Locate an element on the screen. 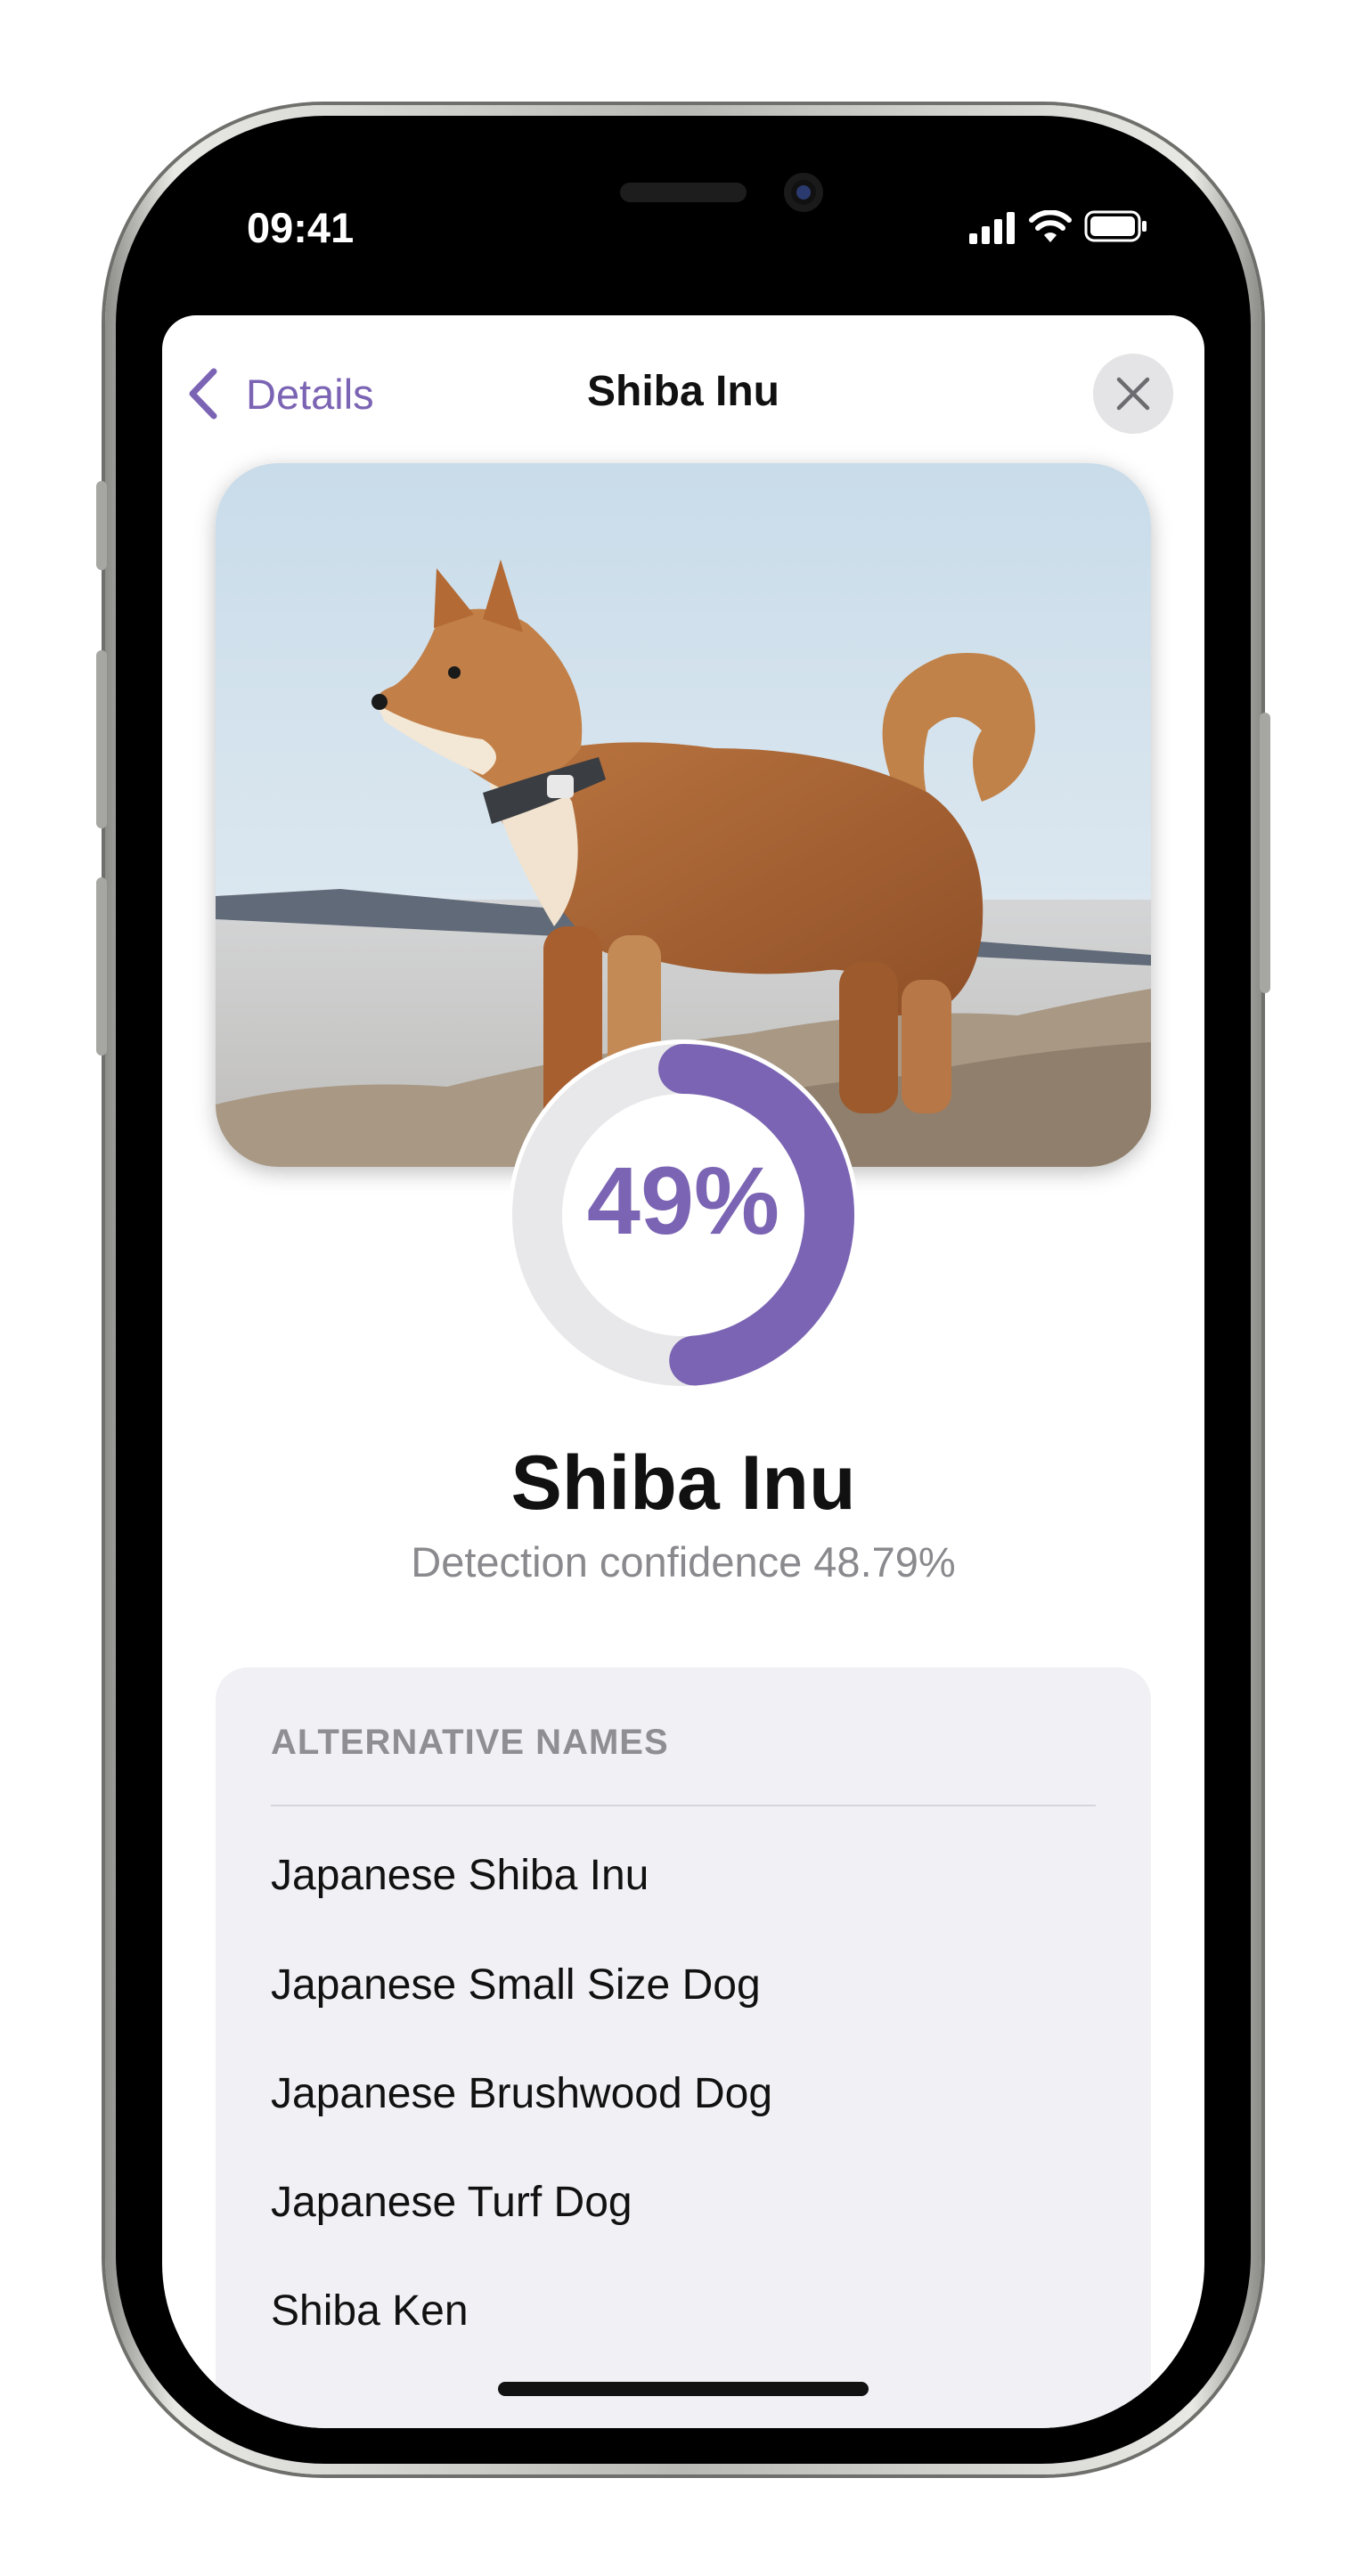 The height and width of the screenshot is (2576, 1363). breed-name: Shiba Inu is located at coordinates (683, 1483).